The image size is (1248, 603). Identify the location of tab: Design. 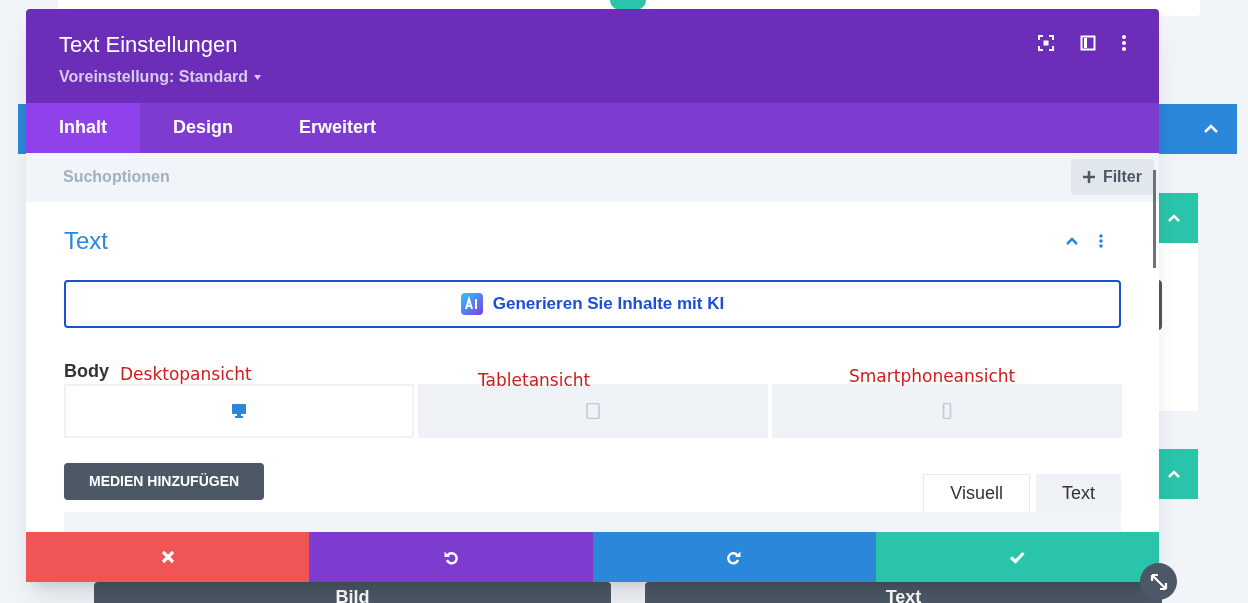
(203, 127).